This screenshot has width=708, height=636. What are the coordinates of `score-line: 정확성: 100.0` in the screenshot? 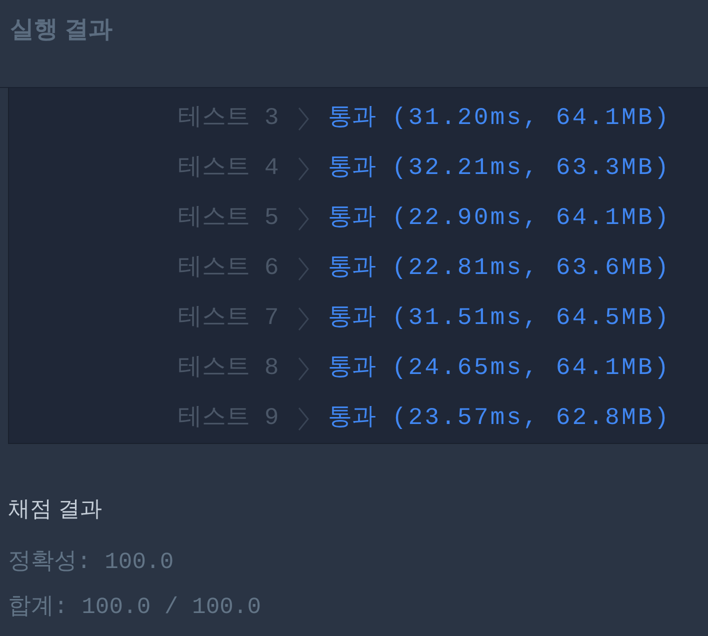 It's located at (91, 562).